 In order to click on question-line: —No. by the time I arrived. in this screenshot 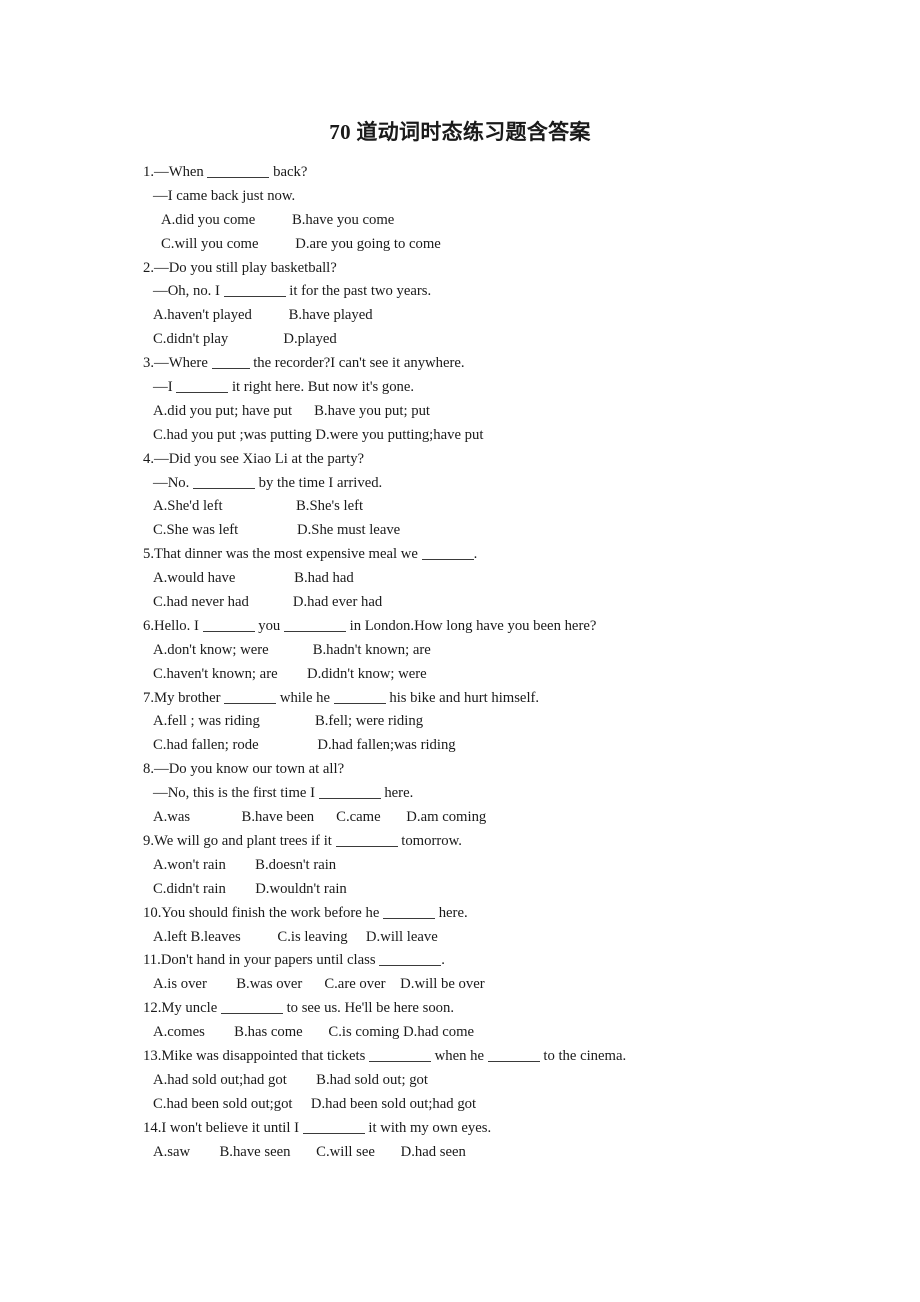, I will do `click(513, 484)`.